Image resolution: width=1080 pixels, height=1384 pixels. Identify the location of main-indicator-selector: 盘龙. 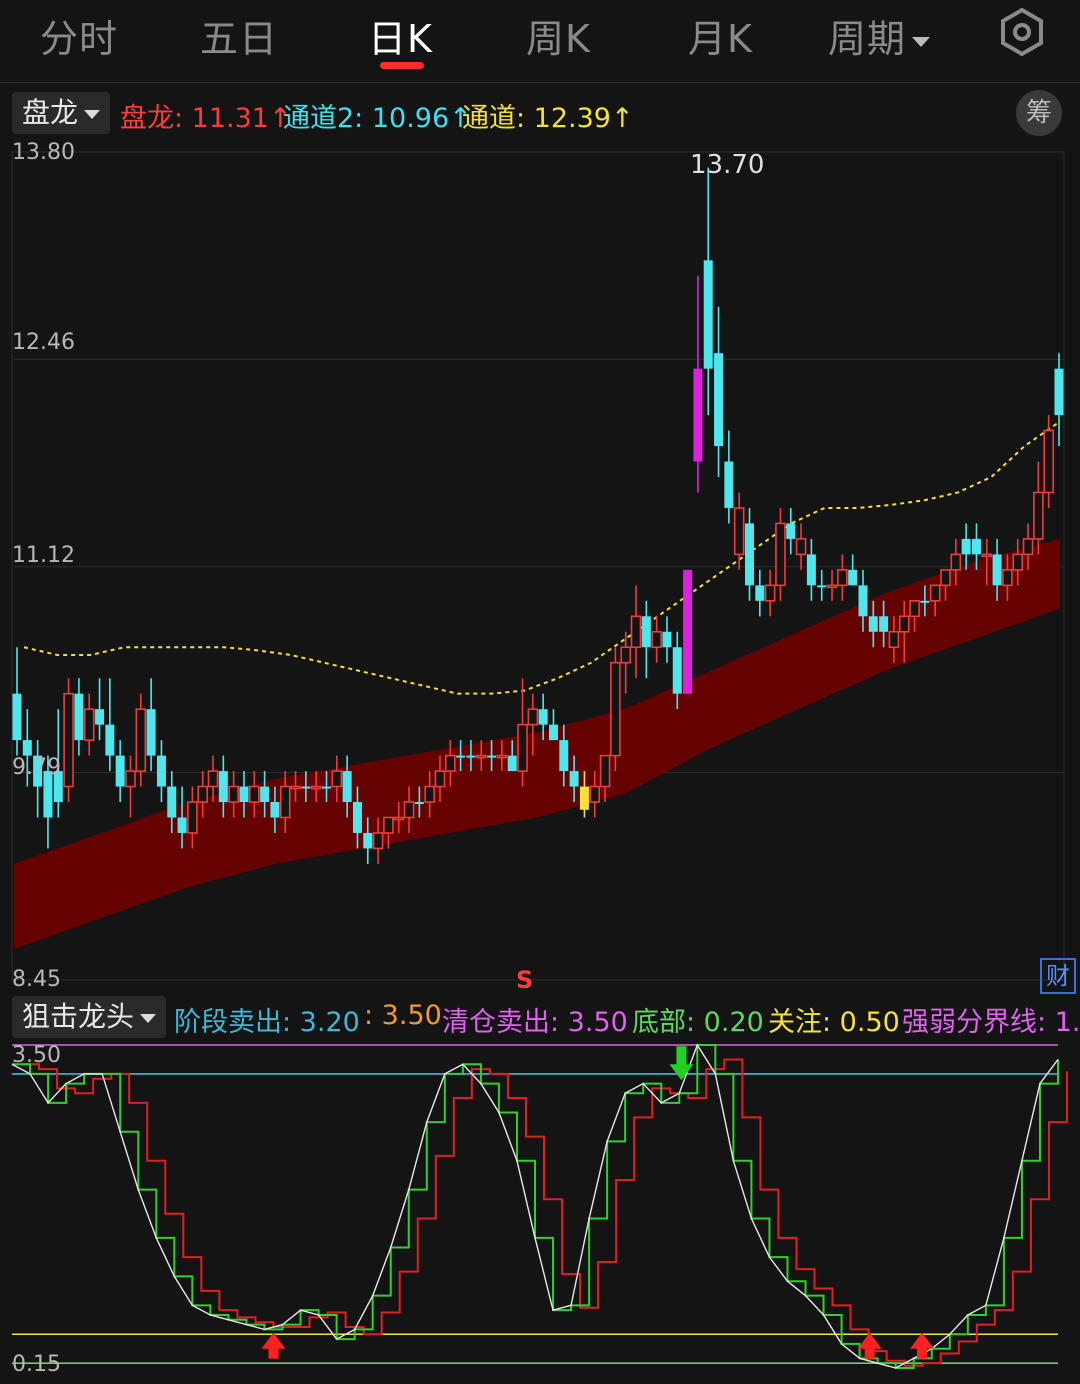
(61, 113).